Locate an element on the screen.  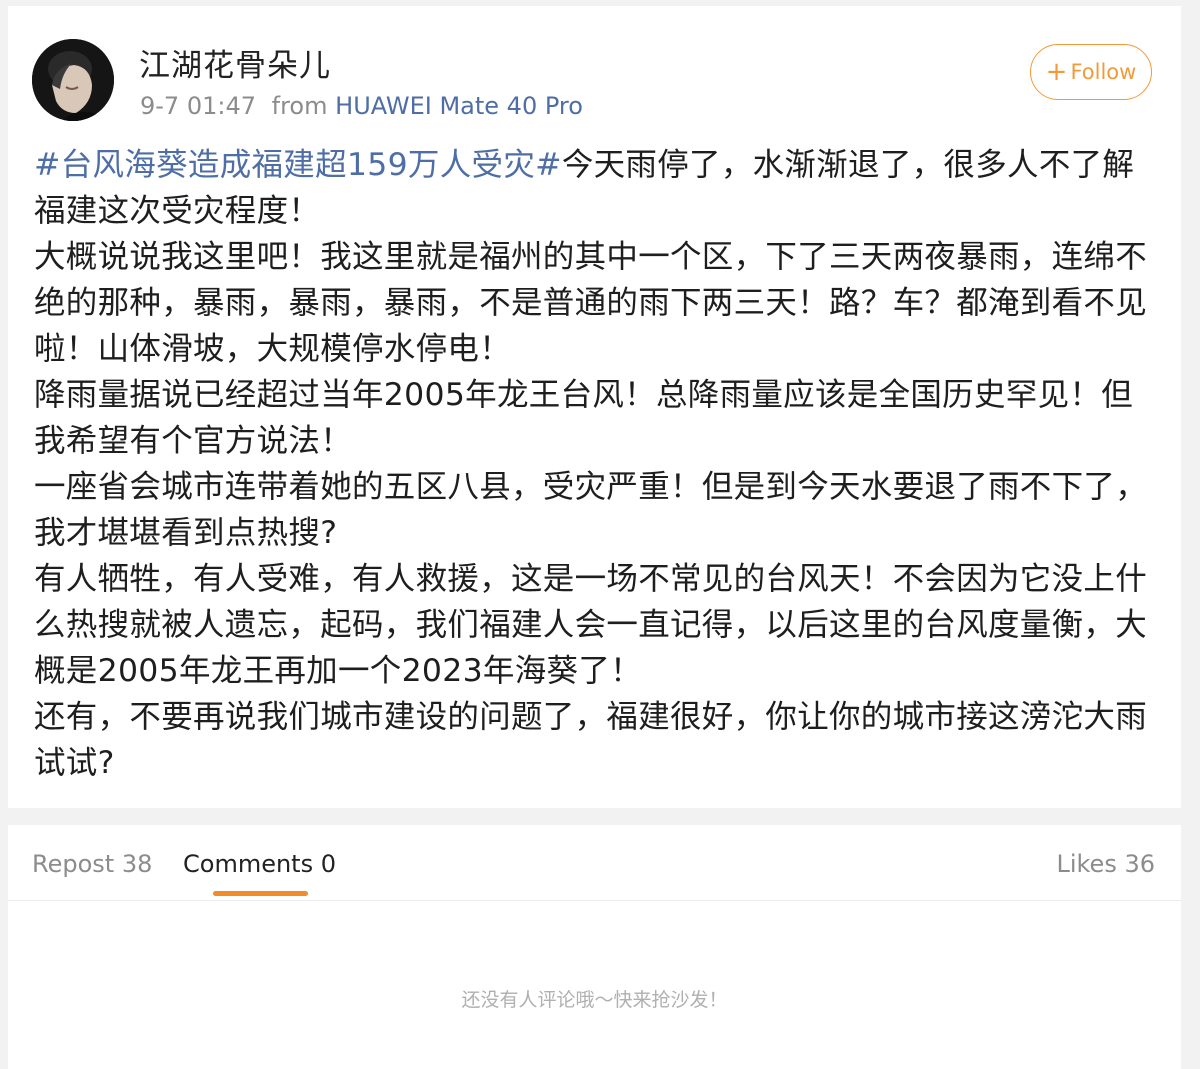
follow-button: + Follow is located at coordinates (1091, 72).